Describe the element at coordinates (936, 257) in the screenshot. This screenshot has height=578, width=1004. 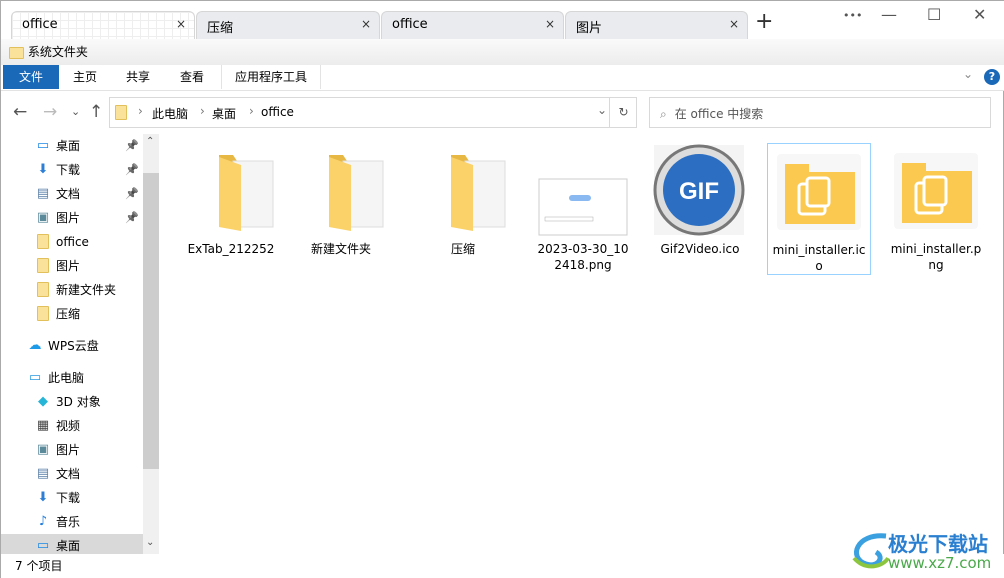
I see `file-name: mini_installer.png` at that location.